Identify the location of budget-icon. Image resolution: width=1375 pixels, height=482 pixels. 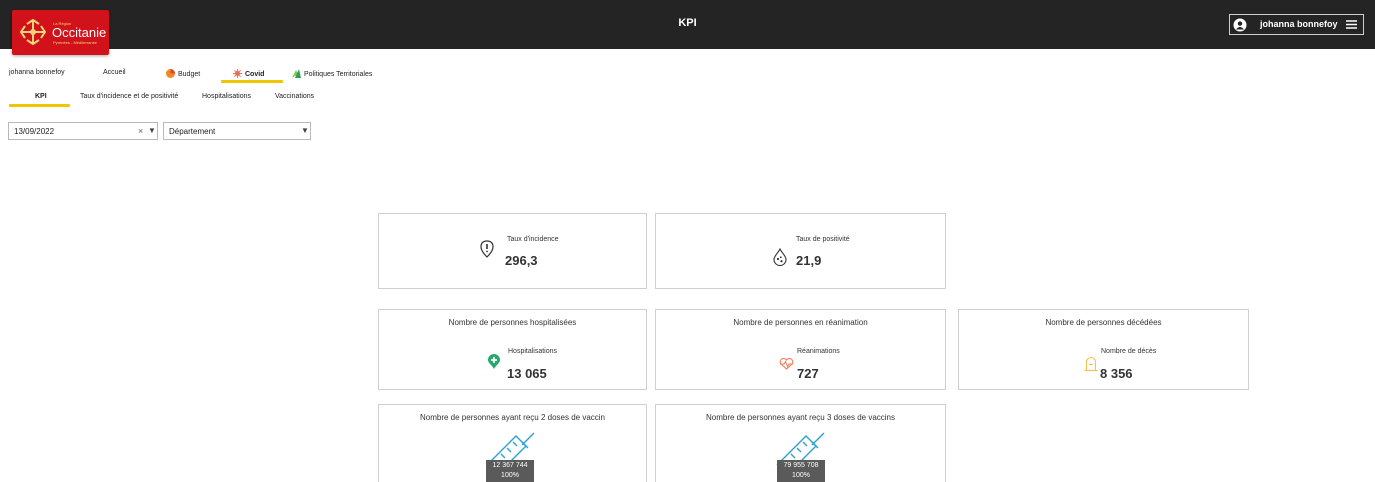
(170, 73).